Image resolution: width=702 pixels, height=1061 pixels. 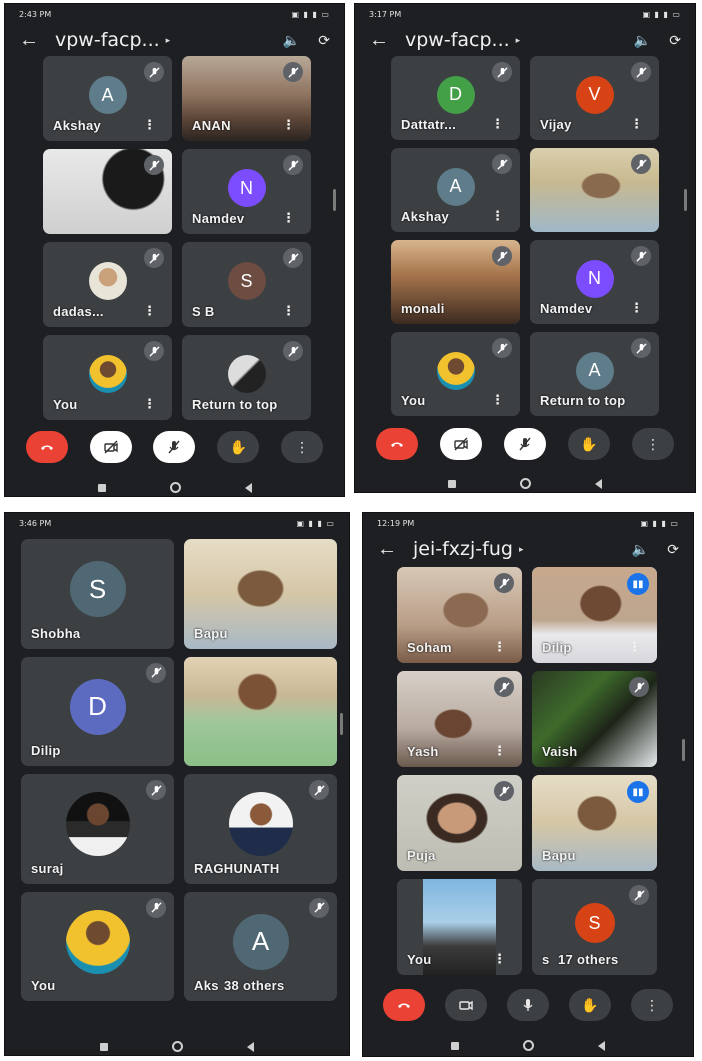 I want to click on participant-tile: ▮▮ Bapu, so click(x=594, y=823).